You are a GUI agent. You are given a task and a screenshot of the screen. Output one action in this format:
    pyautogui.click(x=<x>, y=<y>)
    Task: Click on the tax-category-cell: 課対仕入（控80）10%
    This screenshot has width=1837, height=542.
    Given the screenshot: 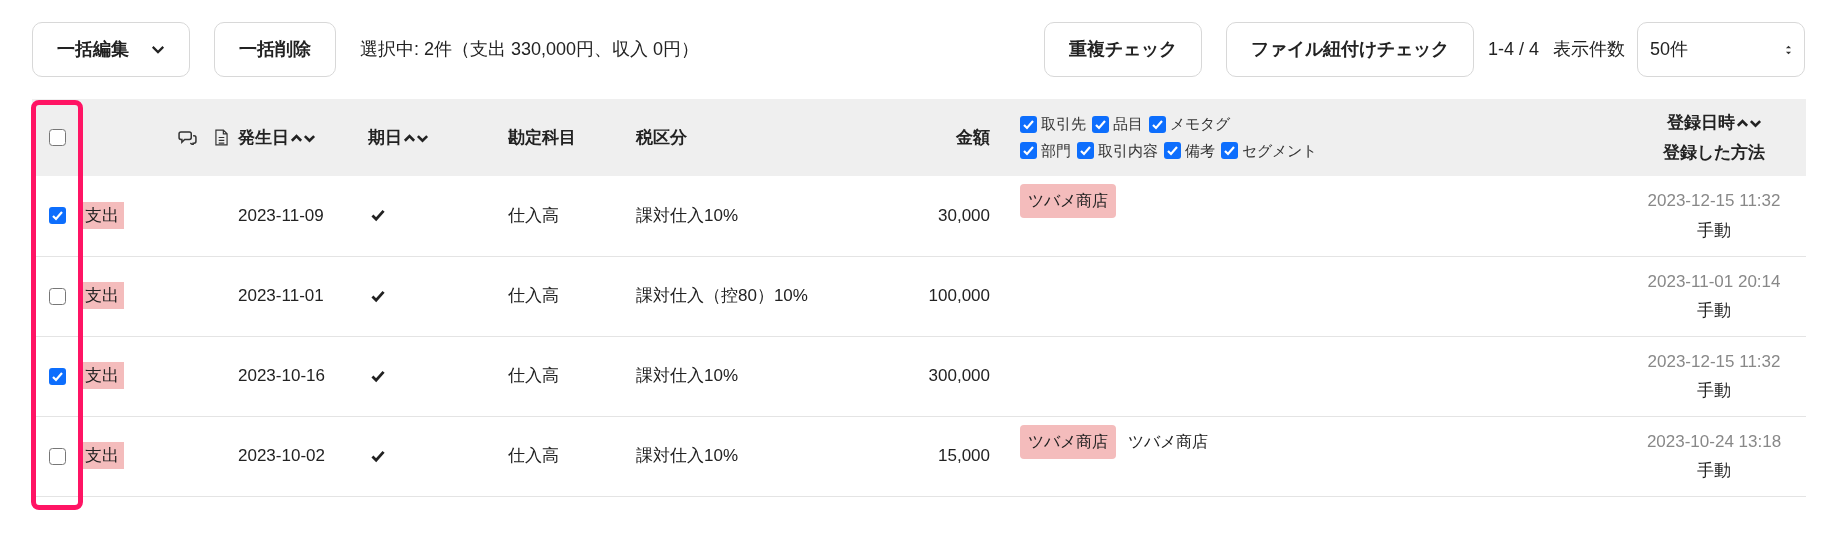 What is the action you would take?
    pyautogui.click(x=722, y=296)
    